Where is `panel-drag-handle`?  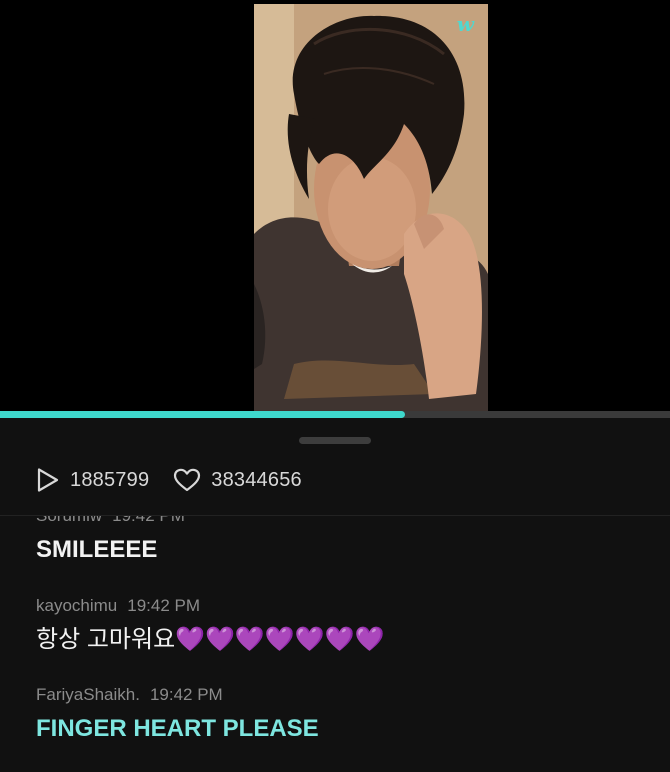 panel-drag-handle is located at coordinates (335, 440).